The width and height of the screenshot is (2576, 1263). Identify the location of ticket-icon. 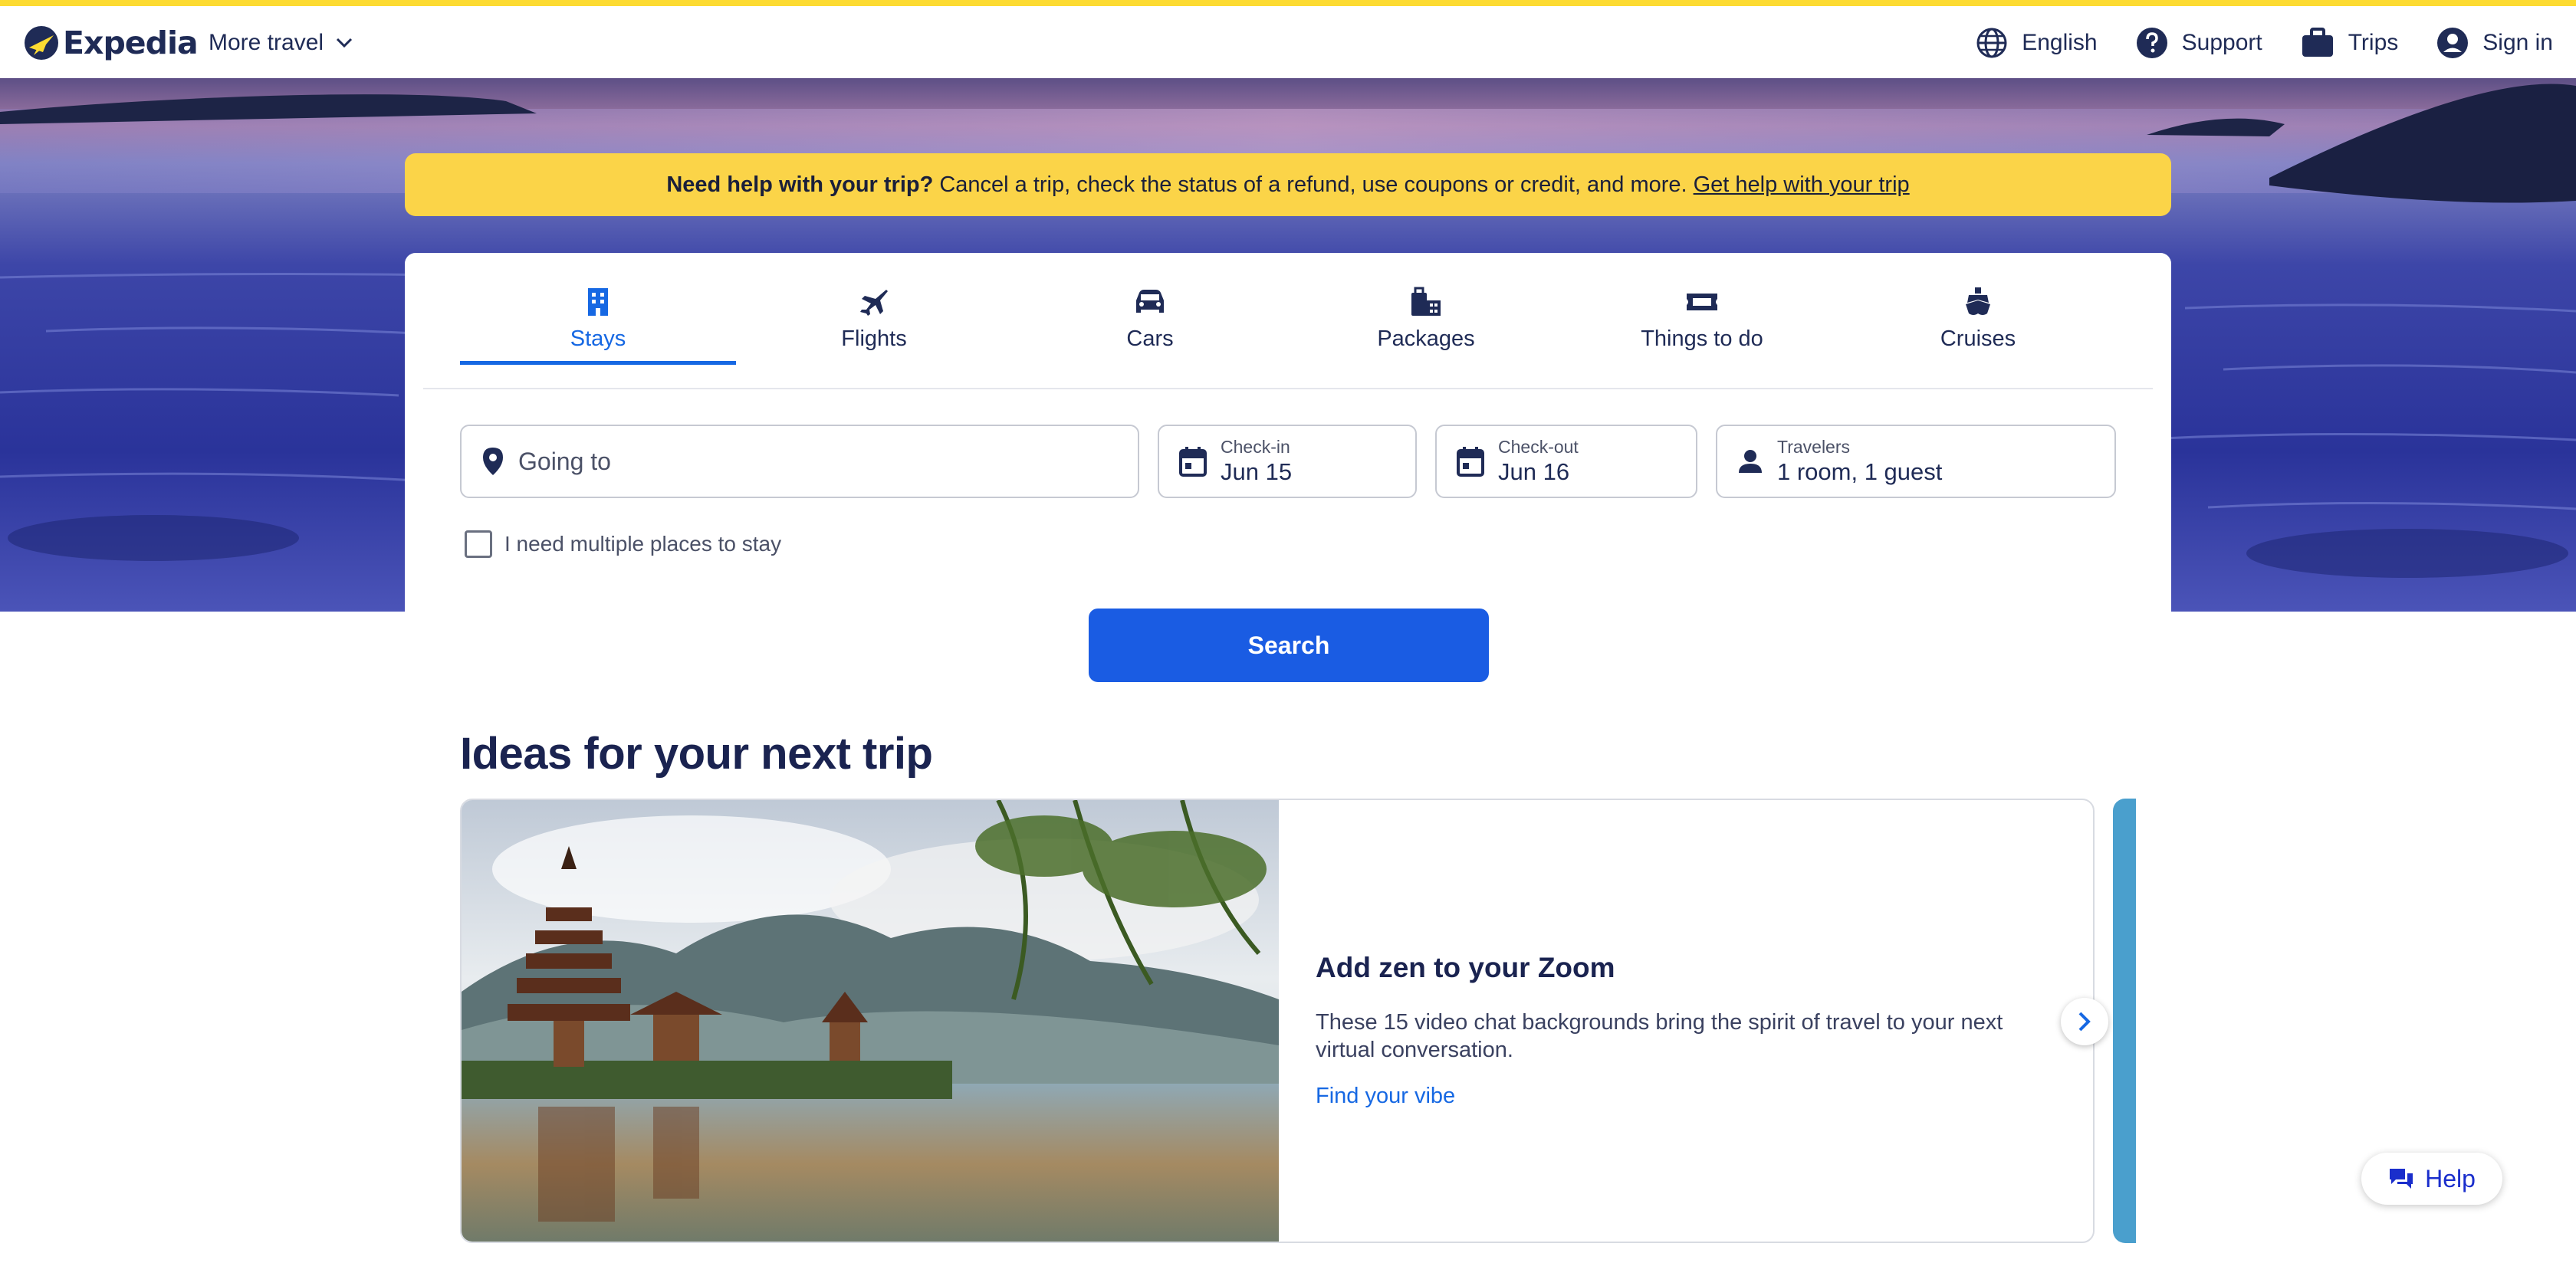
(1702, 302).